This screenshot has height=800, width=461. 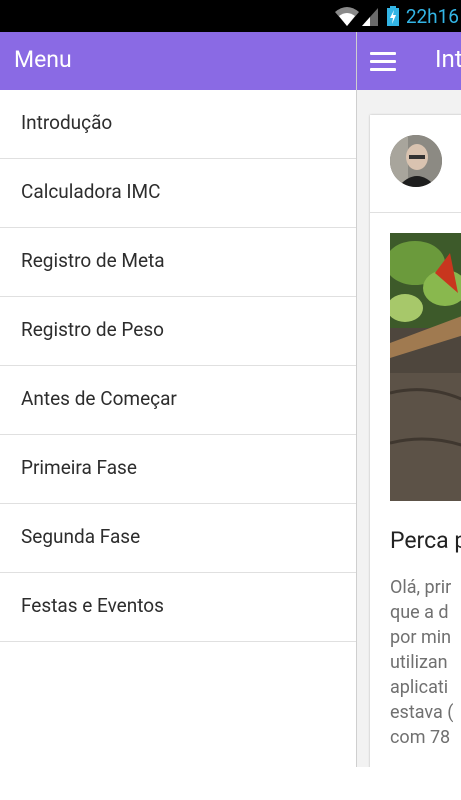 I want to click on menu-item-primeira-fase: Primeira Fase, so click(x=178, y=469).